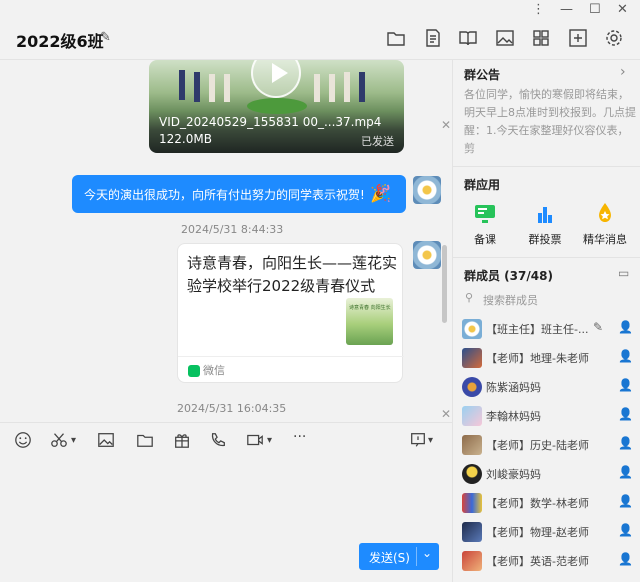 The height and width of the screenshot is (582, 640). I want to click on history-icon, so click(418, 441).